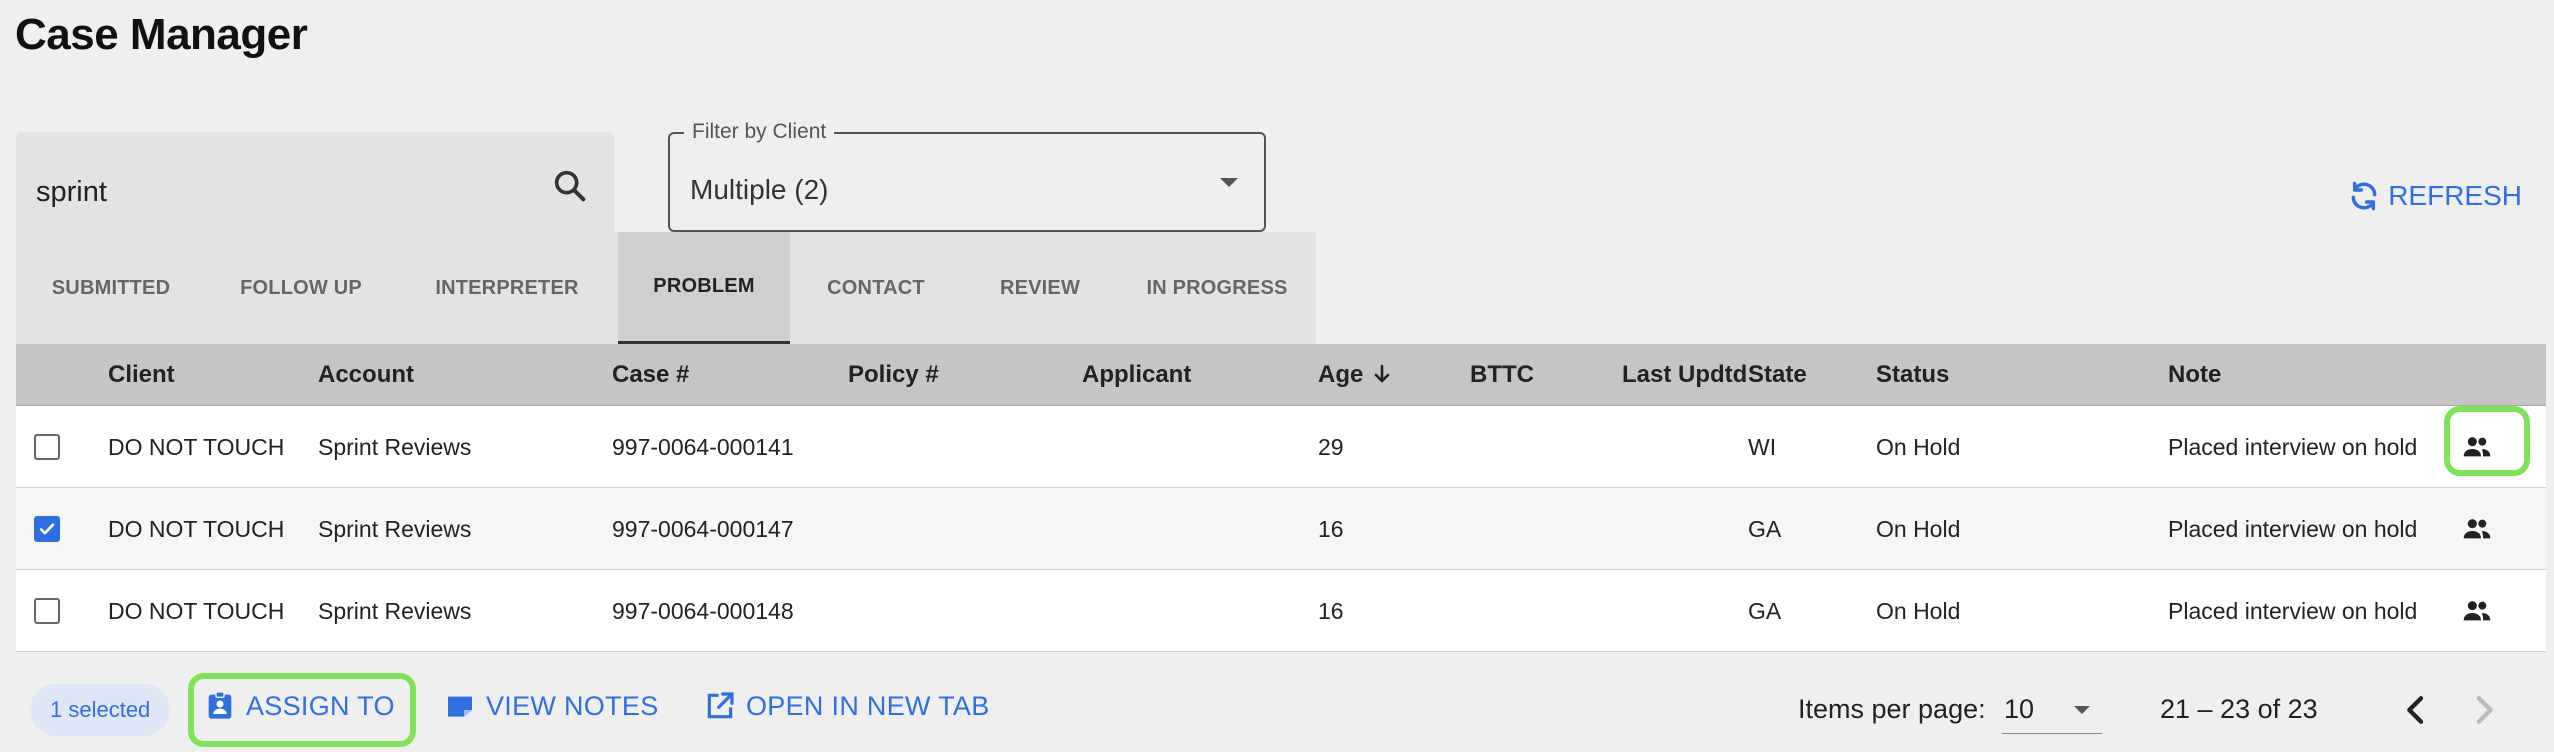  Describe the element at coordinates (570, 186) in the screenshot. I see `search-icon` at that location.